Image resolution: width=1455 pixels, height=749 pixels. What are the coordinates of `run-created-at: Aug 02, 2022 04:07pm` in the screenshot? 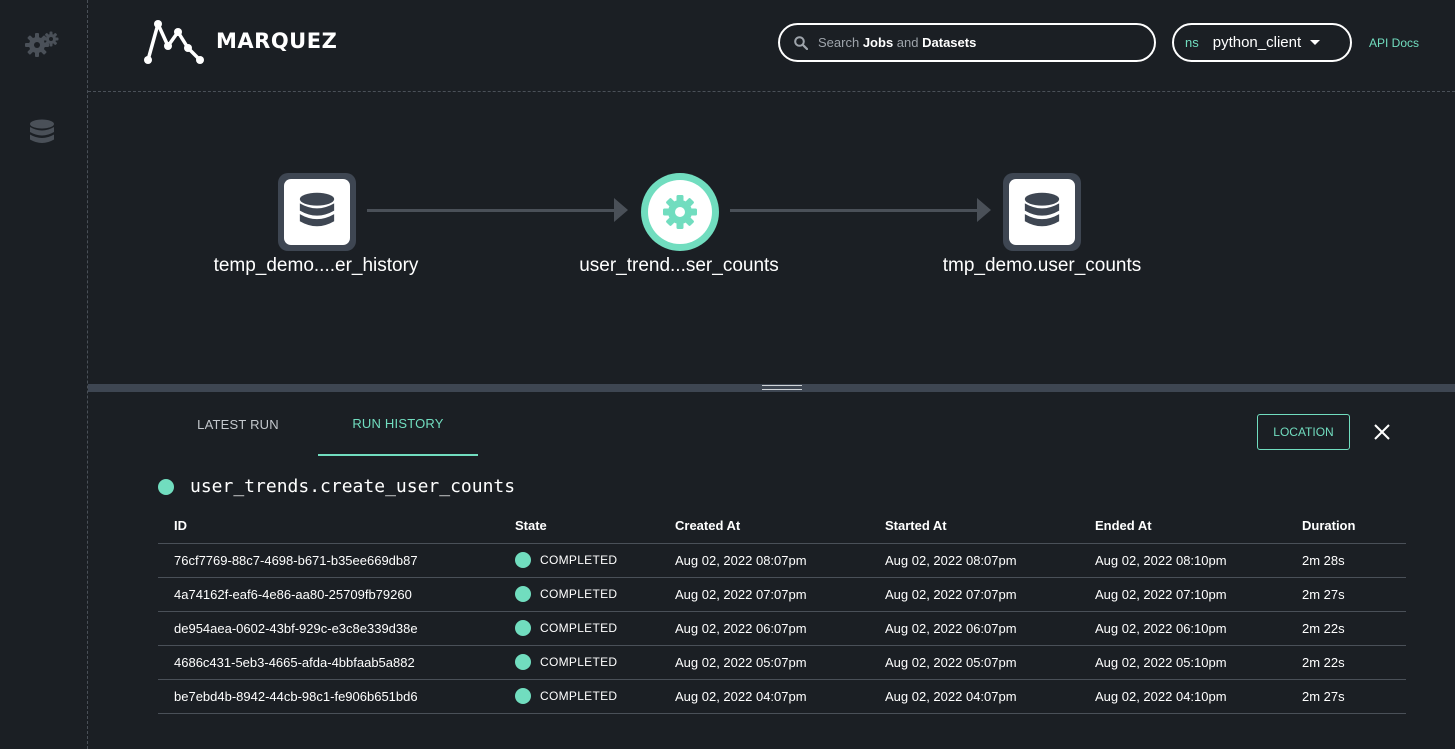 It's located at (780, 696).